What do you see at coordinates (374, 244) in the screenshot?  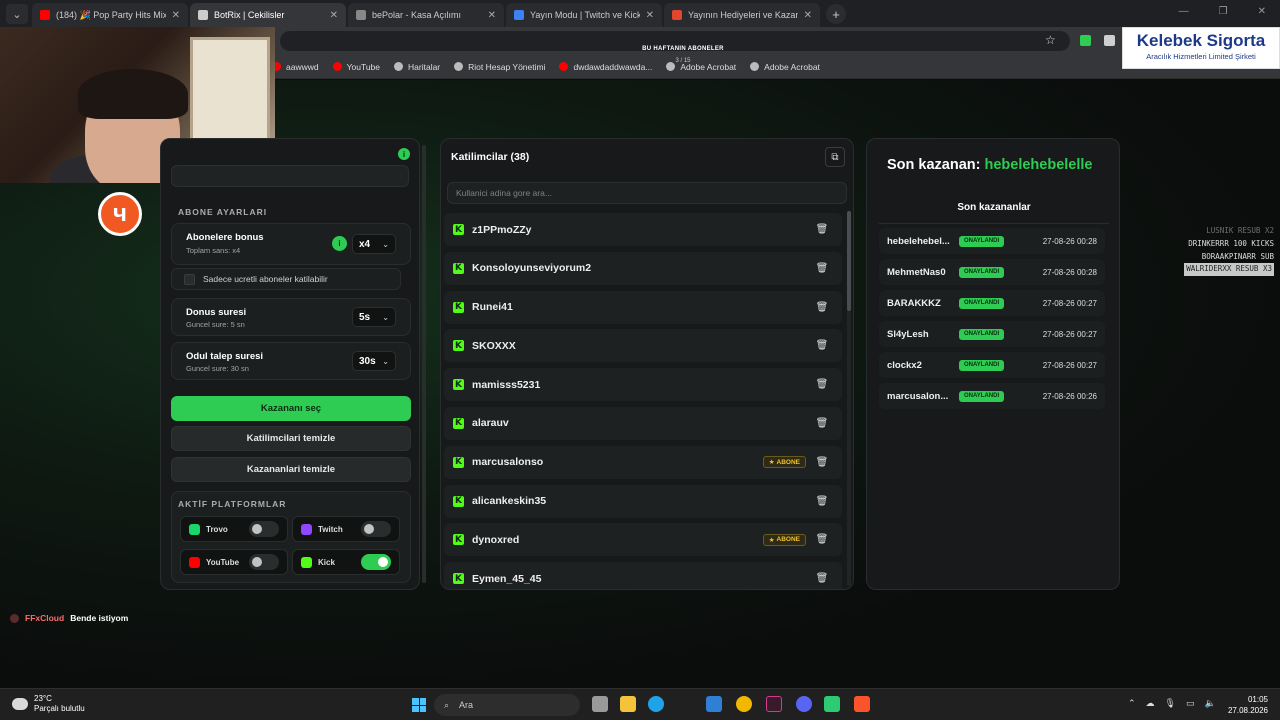 I see `bonus-select: x4 ⌄` at bounding box center [374, 244].